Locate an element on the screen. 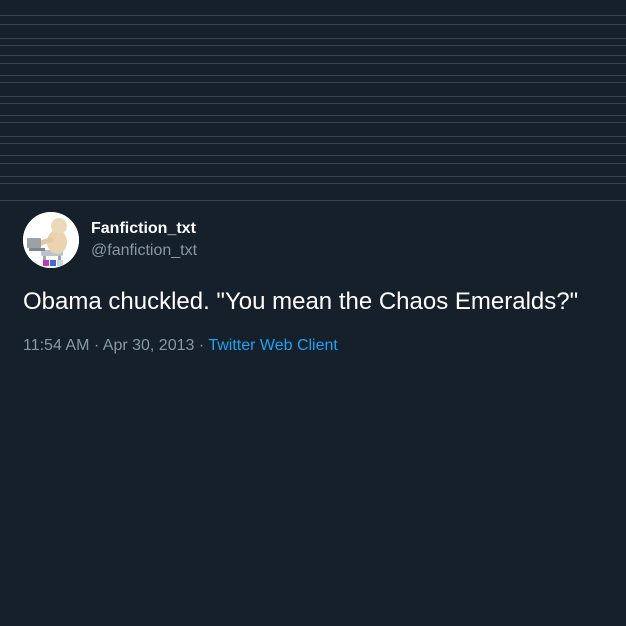 The image size is (626, 626). user-info: Fanfiction_txt @fanfiction_txt is located at coordinates (144, 240).